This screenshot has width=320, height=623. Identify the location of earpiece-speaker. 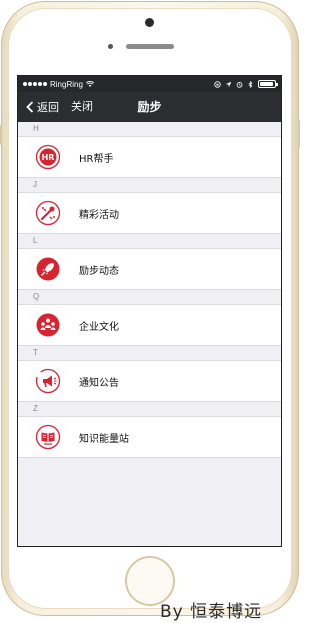
(150, 46).